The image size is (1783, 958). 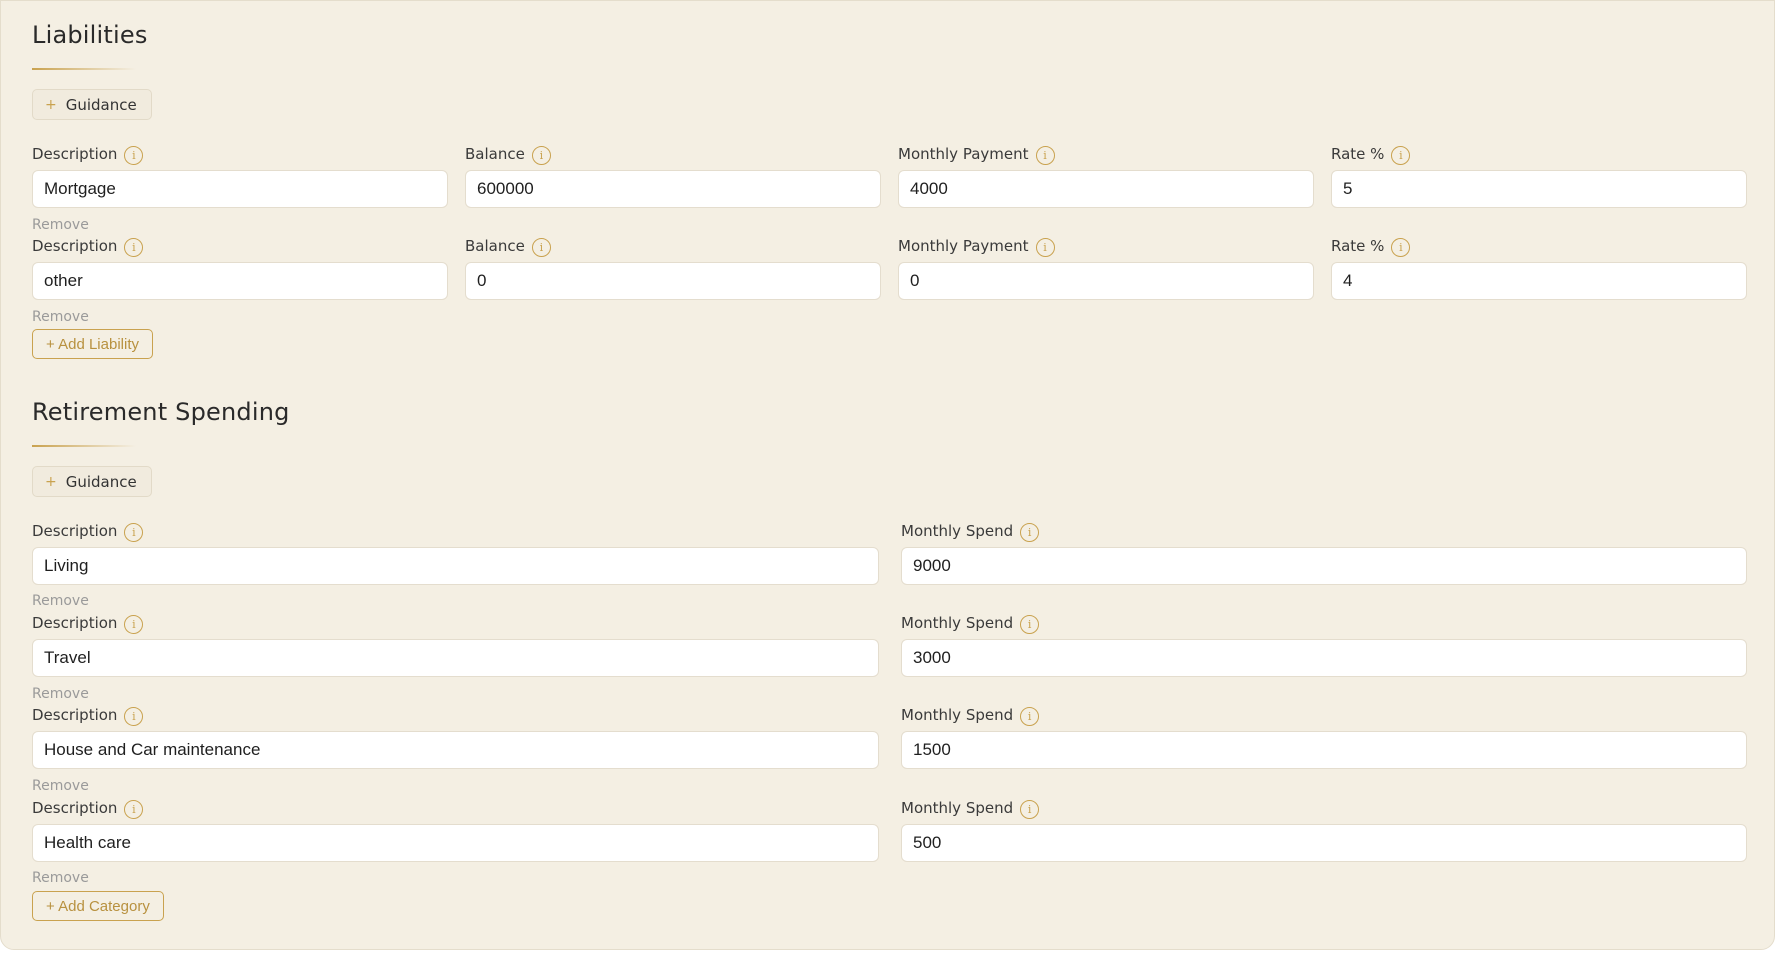 I want to click on add-category-button: + Add Category, so click(x=98, y=906).